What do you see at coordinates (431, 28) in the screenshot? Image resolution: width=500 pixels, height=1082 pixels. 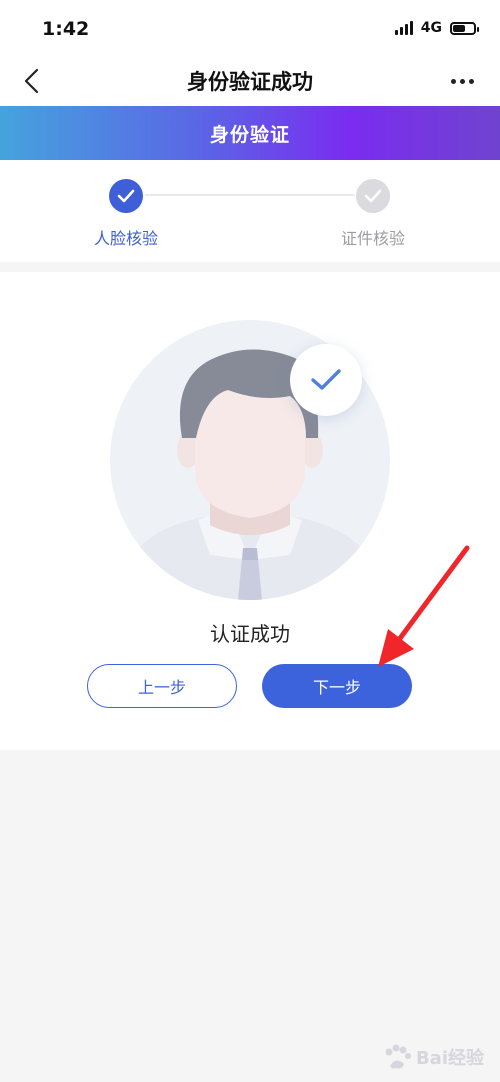 I see `network-type: 4G` at bounding box center [431, 28].